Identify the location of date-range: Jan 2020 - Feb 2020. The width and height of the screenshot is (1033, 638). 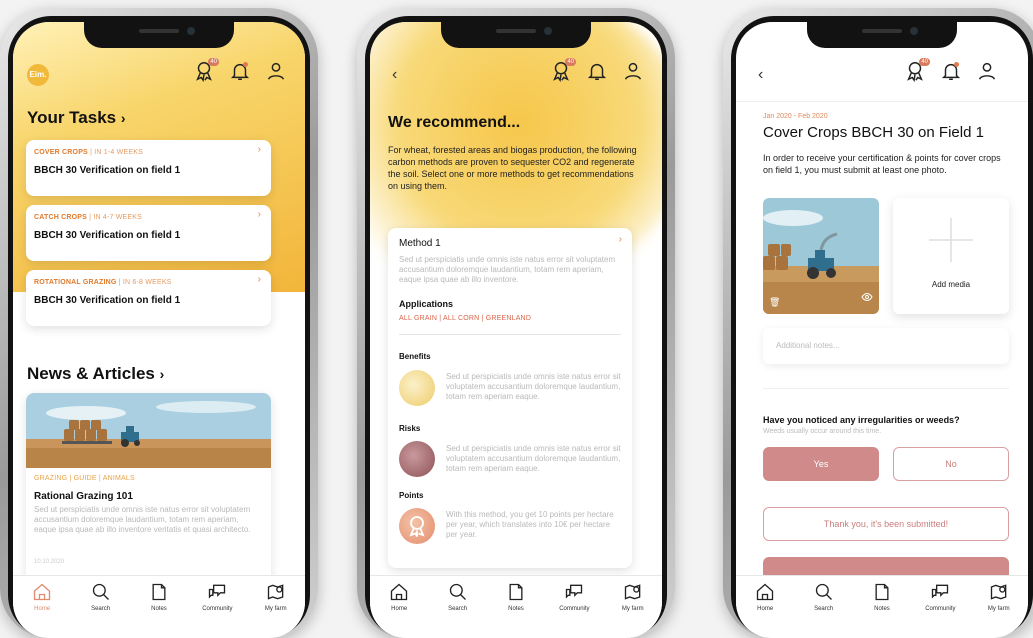
(795, 116).